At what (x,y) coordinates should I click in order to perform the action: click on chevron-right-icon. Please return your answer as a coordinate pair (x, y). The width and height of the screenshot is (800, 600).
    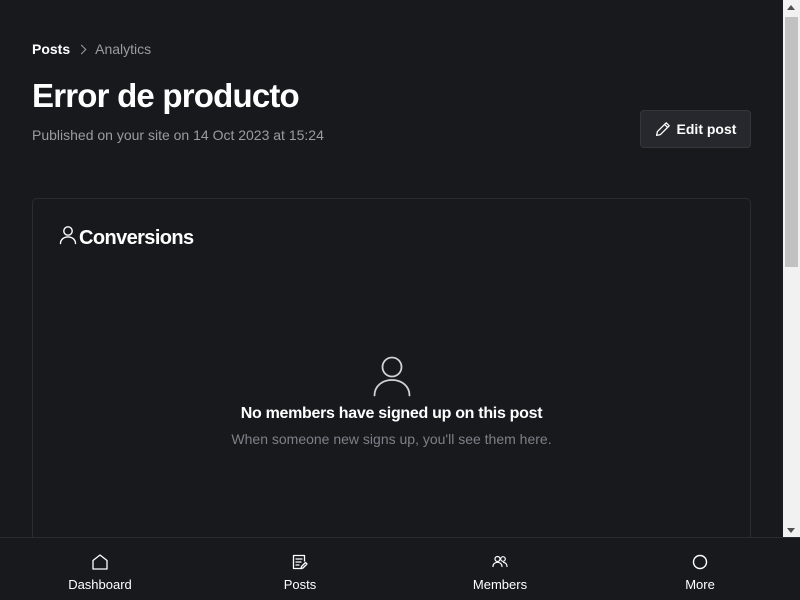
    Looking at the image, I should click on (81, 49).